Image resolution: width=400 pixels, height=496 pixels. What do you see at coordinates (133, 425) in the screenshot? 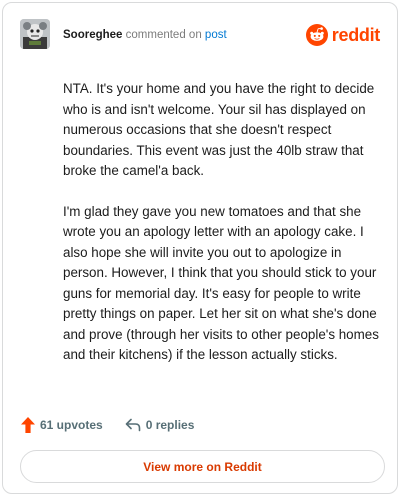
I see `reply-arrow-icon` at bounding box center [133, 425].